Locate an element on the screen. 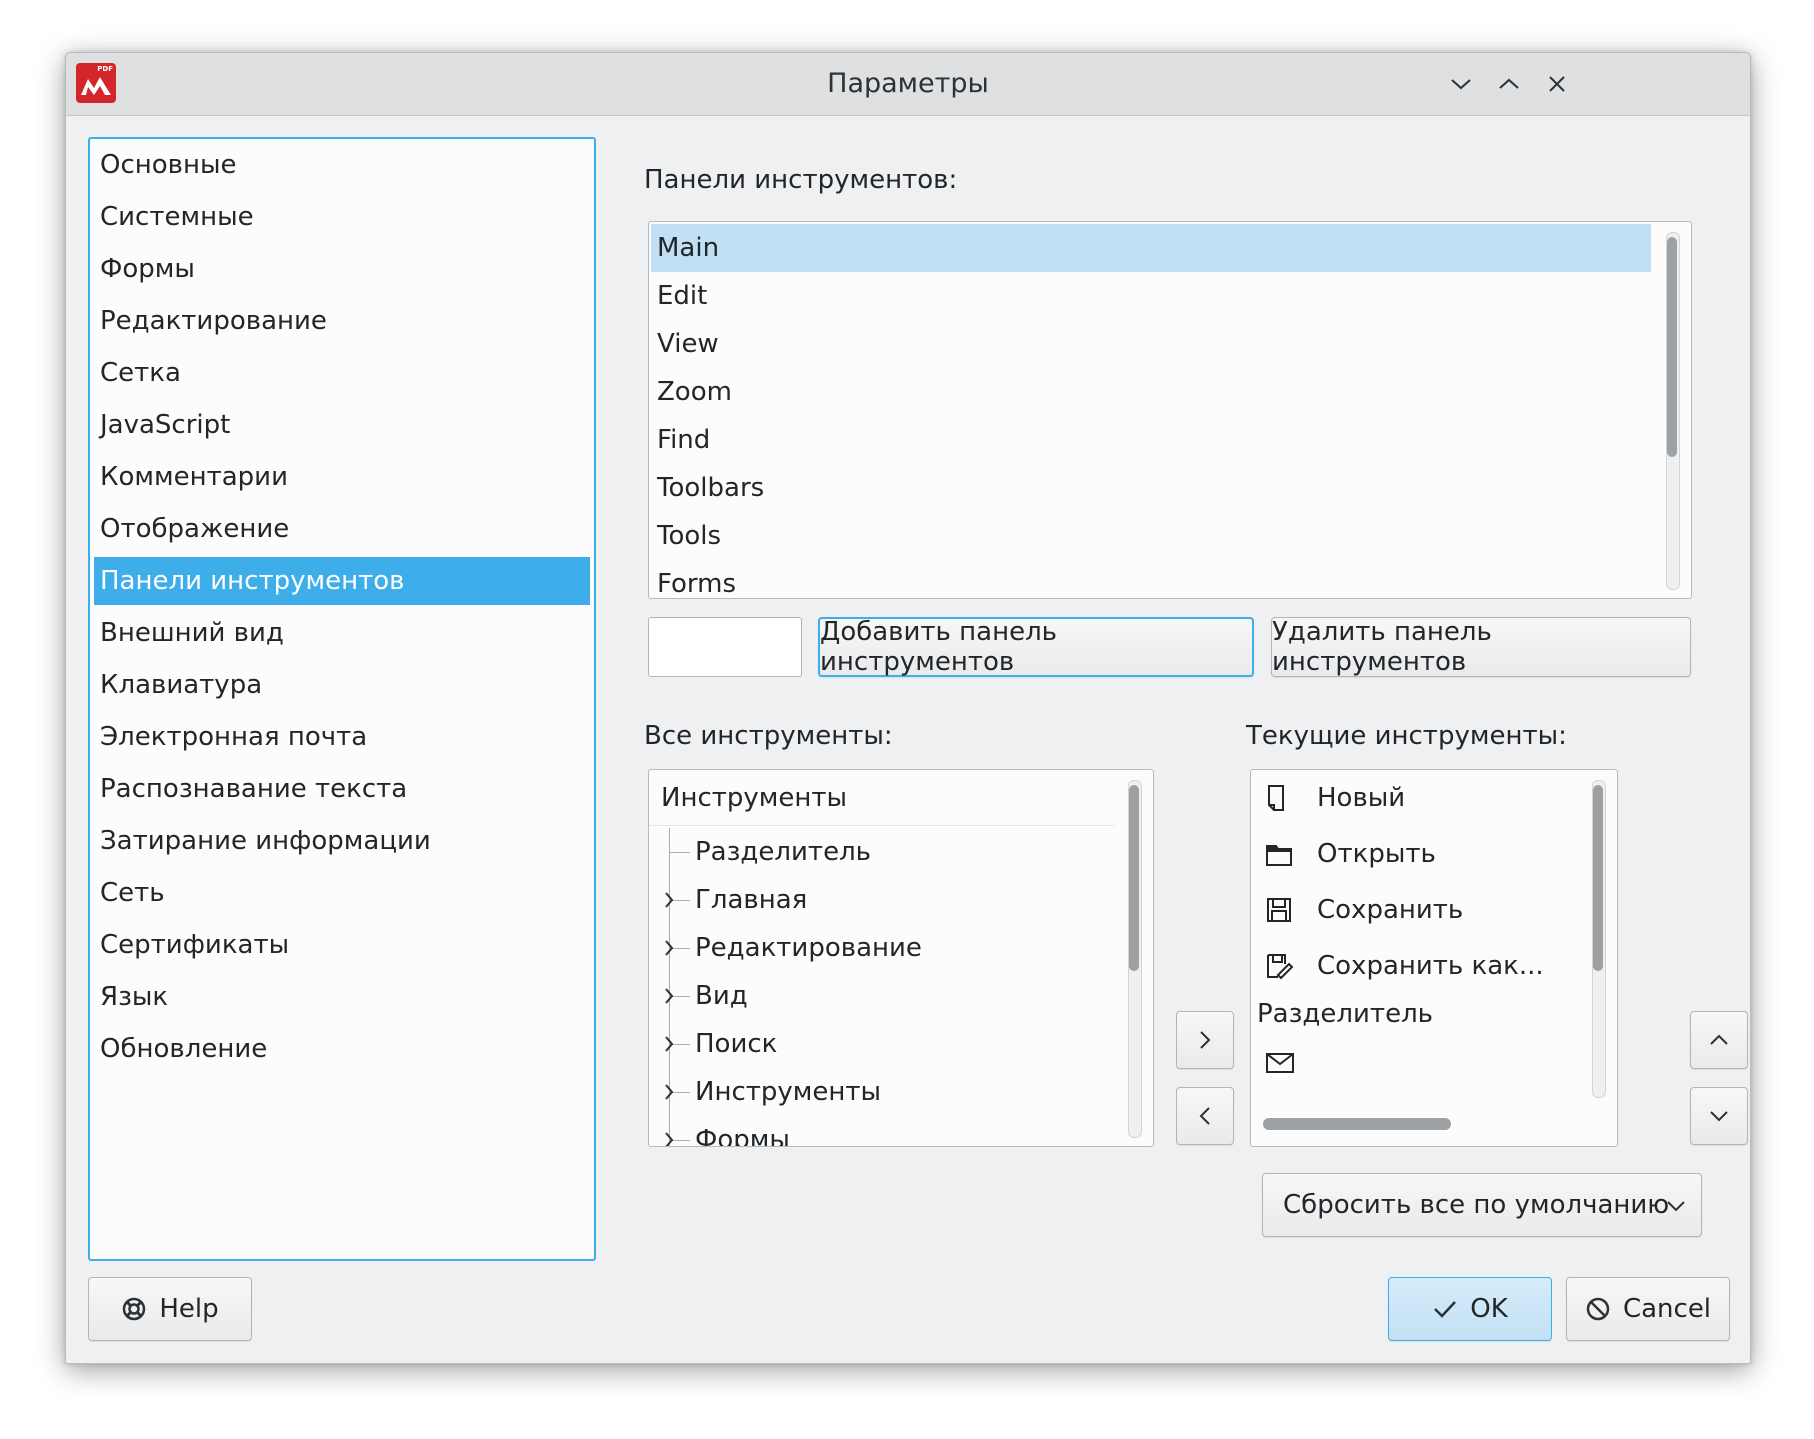 Image resolution: width=1814 pixels, height=1439 pixels. current-tool-item: Разделитель is located at coordinates (1345, 1014).